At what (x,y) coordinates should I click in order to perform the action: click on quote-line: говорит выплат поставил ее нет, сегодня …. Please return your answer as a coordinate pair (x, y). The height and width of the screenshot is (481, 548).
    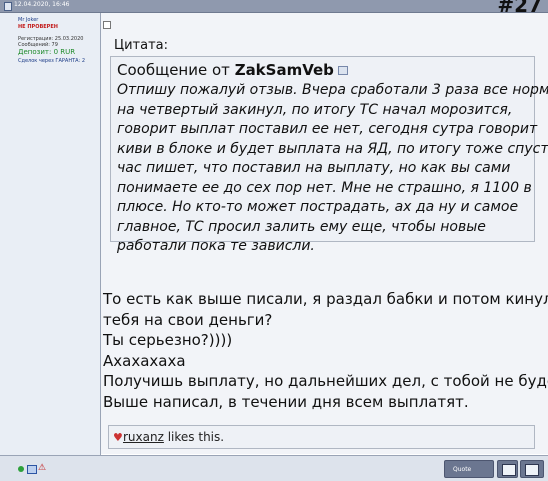
    Looking at the image, I should click on (327, 129).